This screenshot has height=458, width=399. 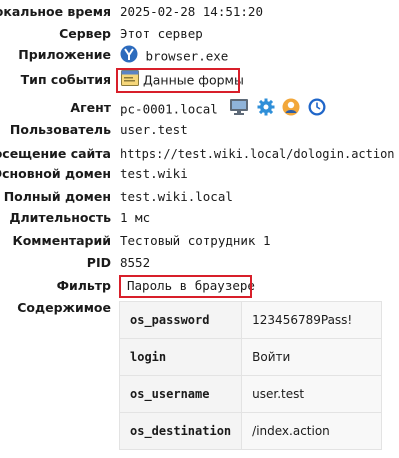 What do you see at coordinates (199, 263) in the screenshot?
I see `row-pid: PID 8552` at bounding box center [199, 263].